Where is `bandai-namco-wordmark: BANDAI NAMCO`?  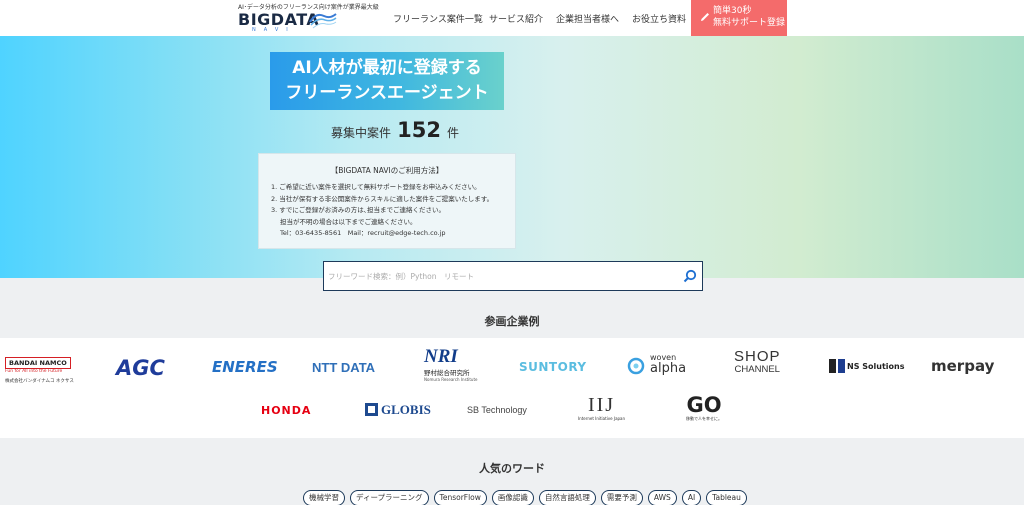 bandai-namco-wordmark: BANDAI NAMCO is located at coordinates (38, 363).